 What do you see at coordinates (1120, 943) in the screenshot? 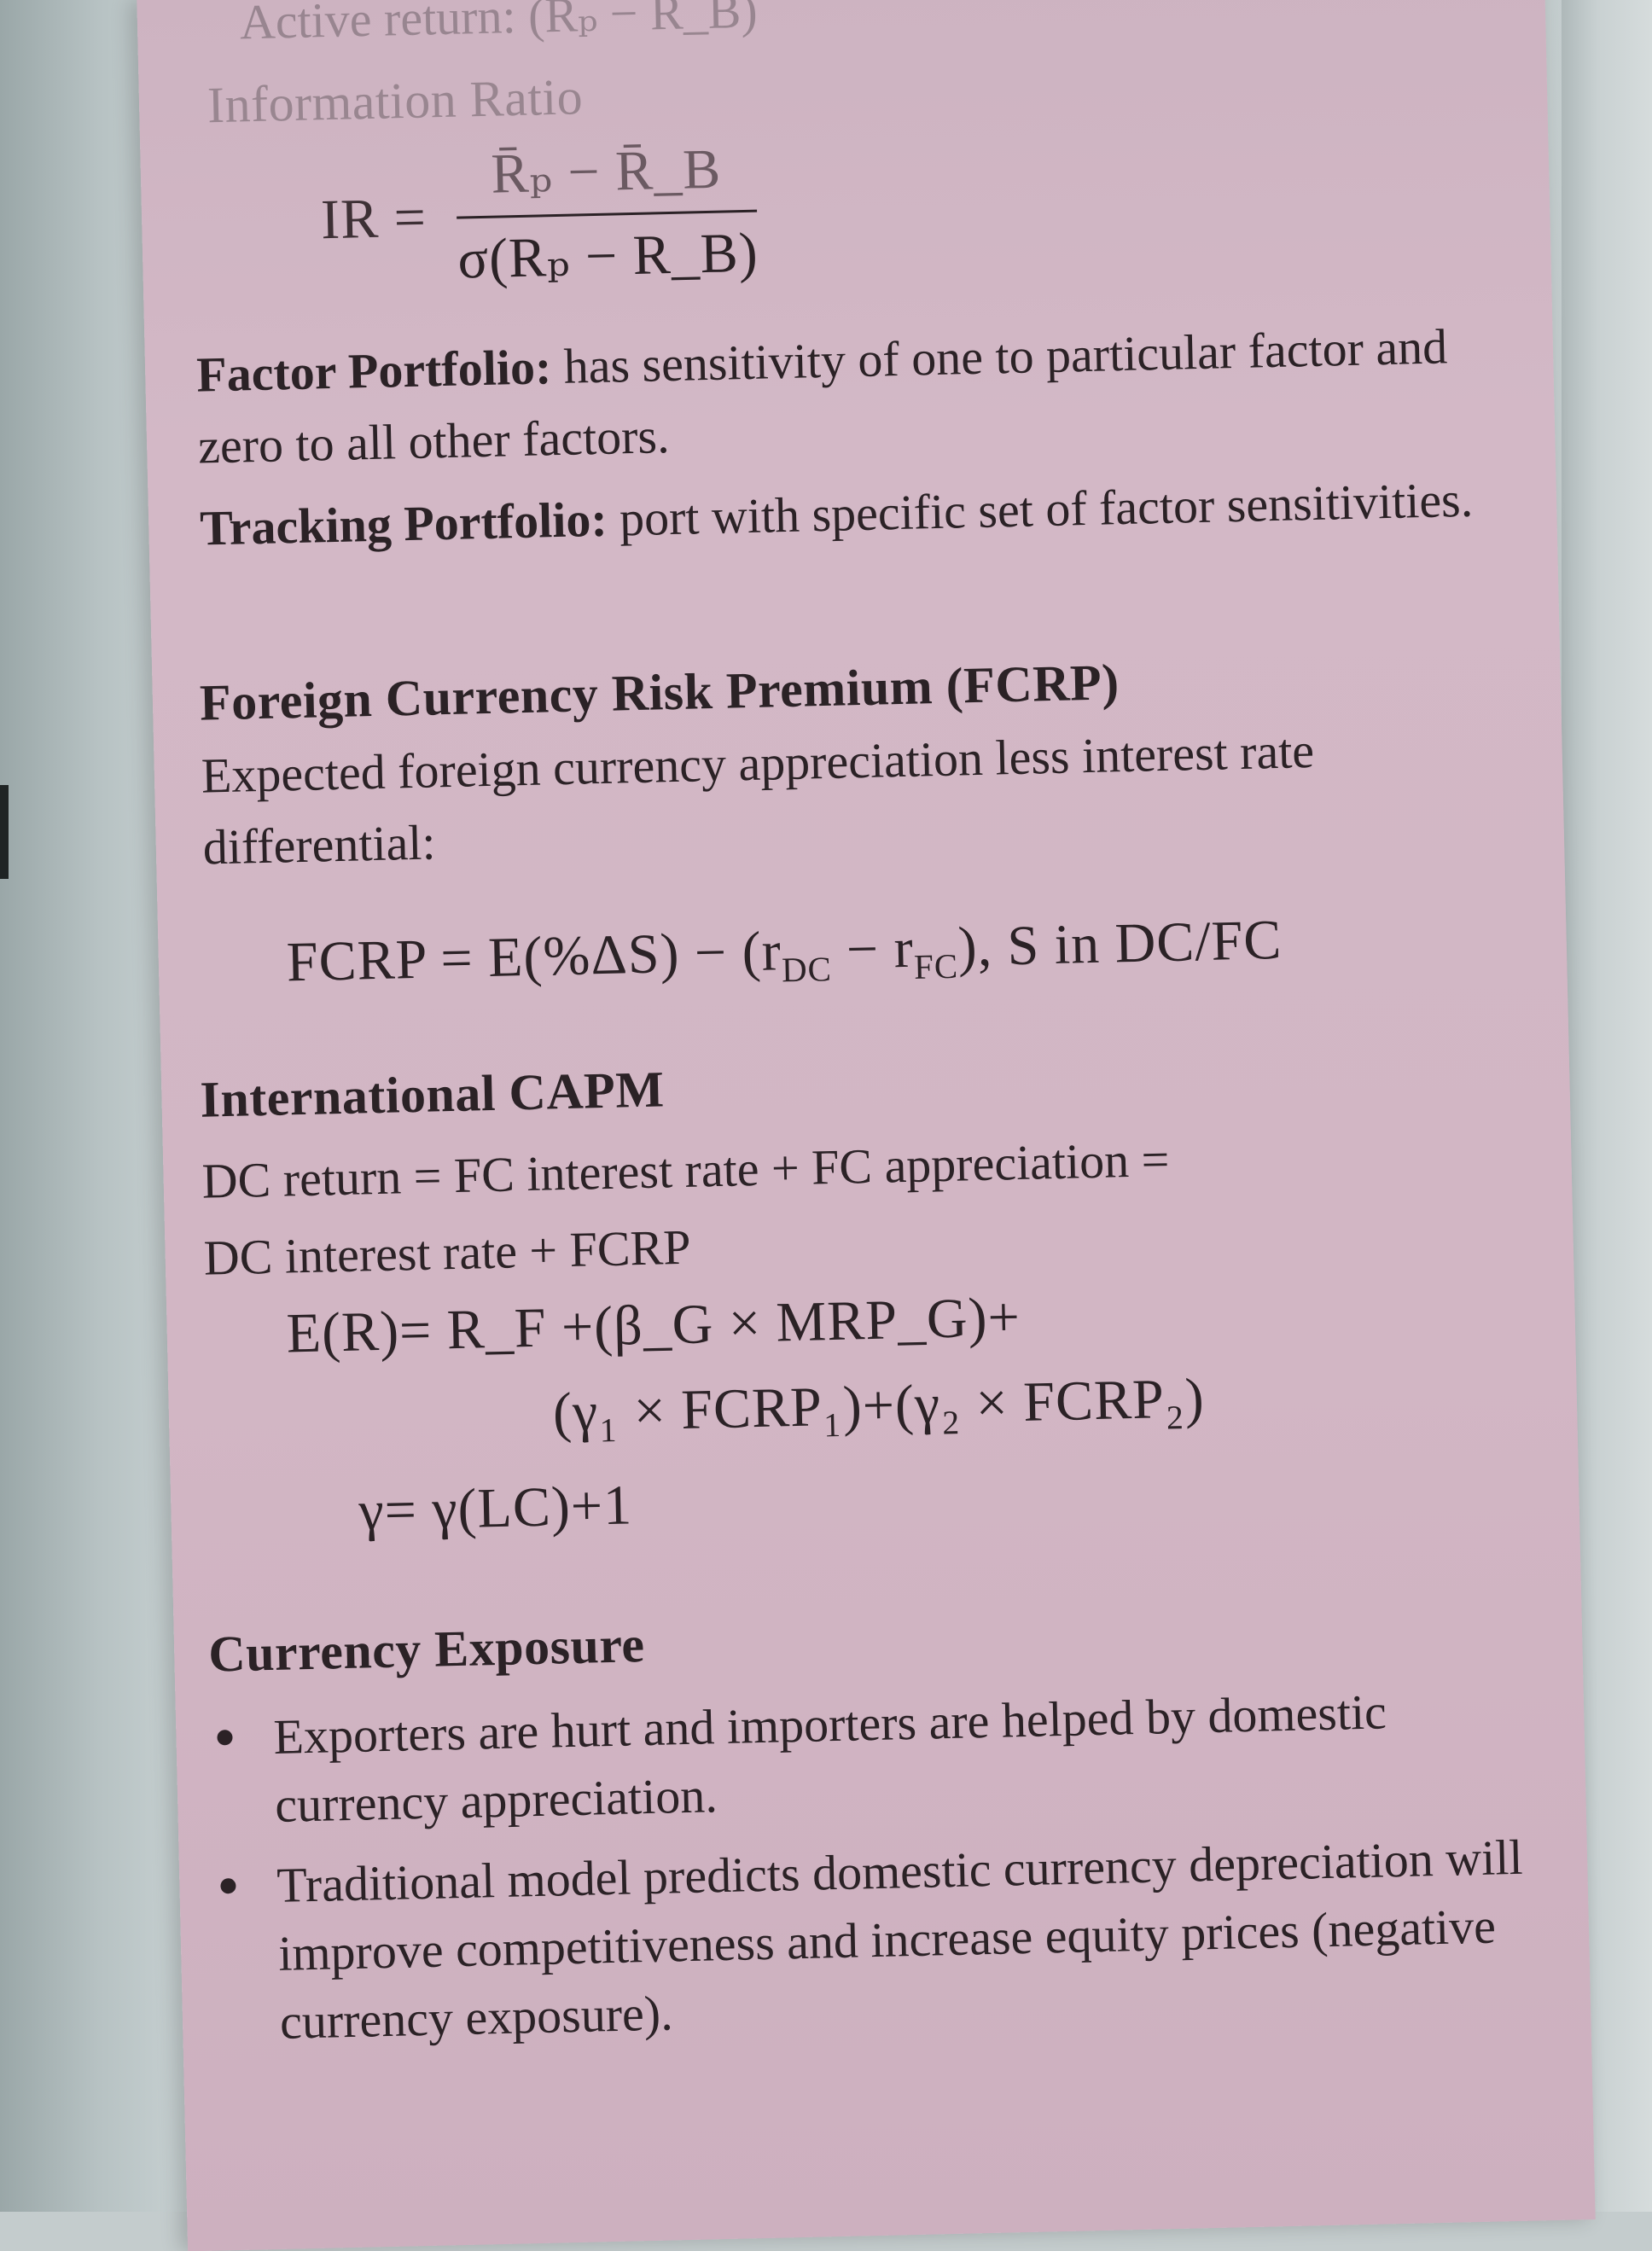
I see `fcrp-formula-part-c: ), S in DC/FC` at bounding box center [1120, 943].